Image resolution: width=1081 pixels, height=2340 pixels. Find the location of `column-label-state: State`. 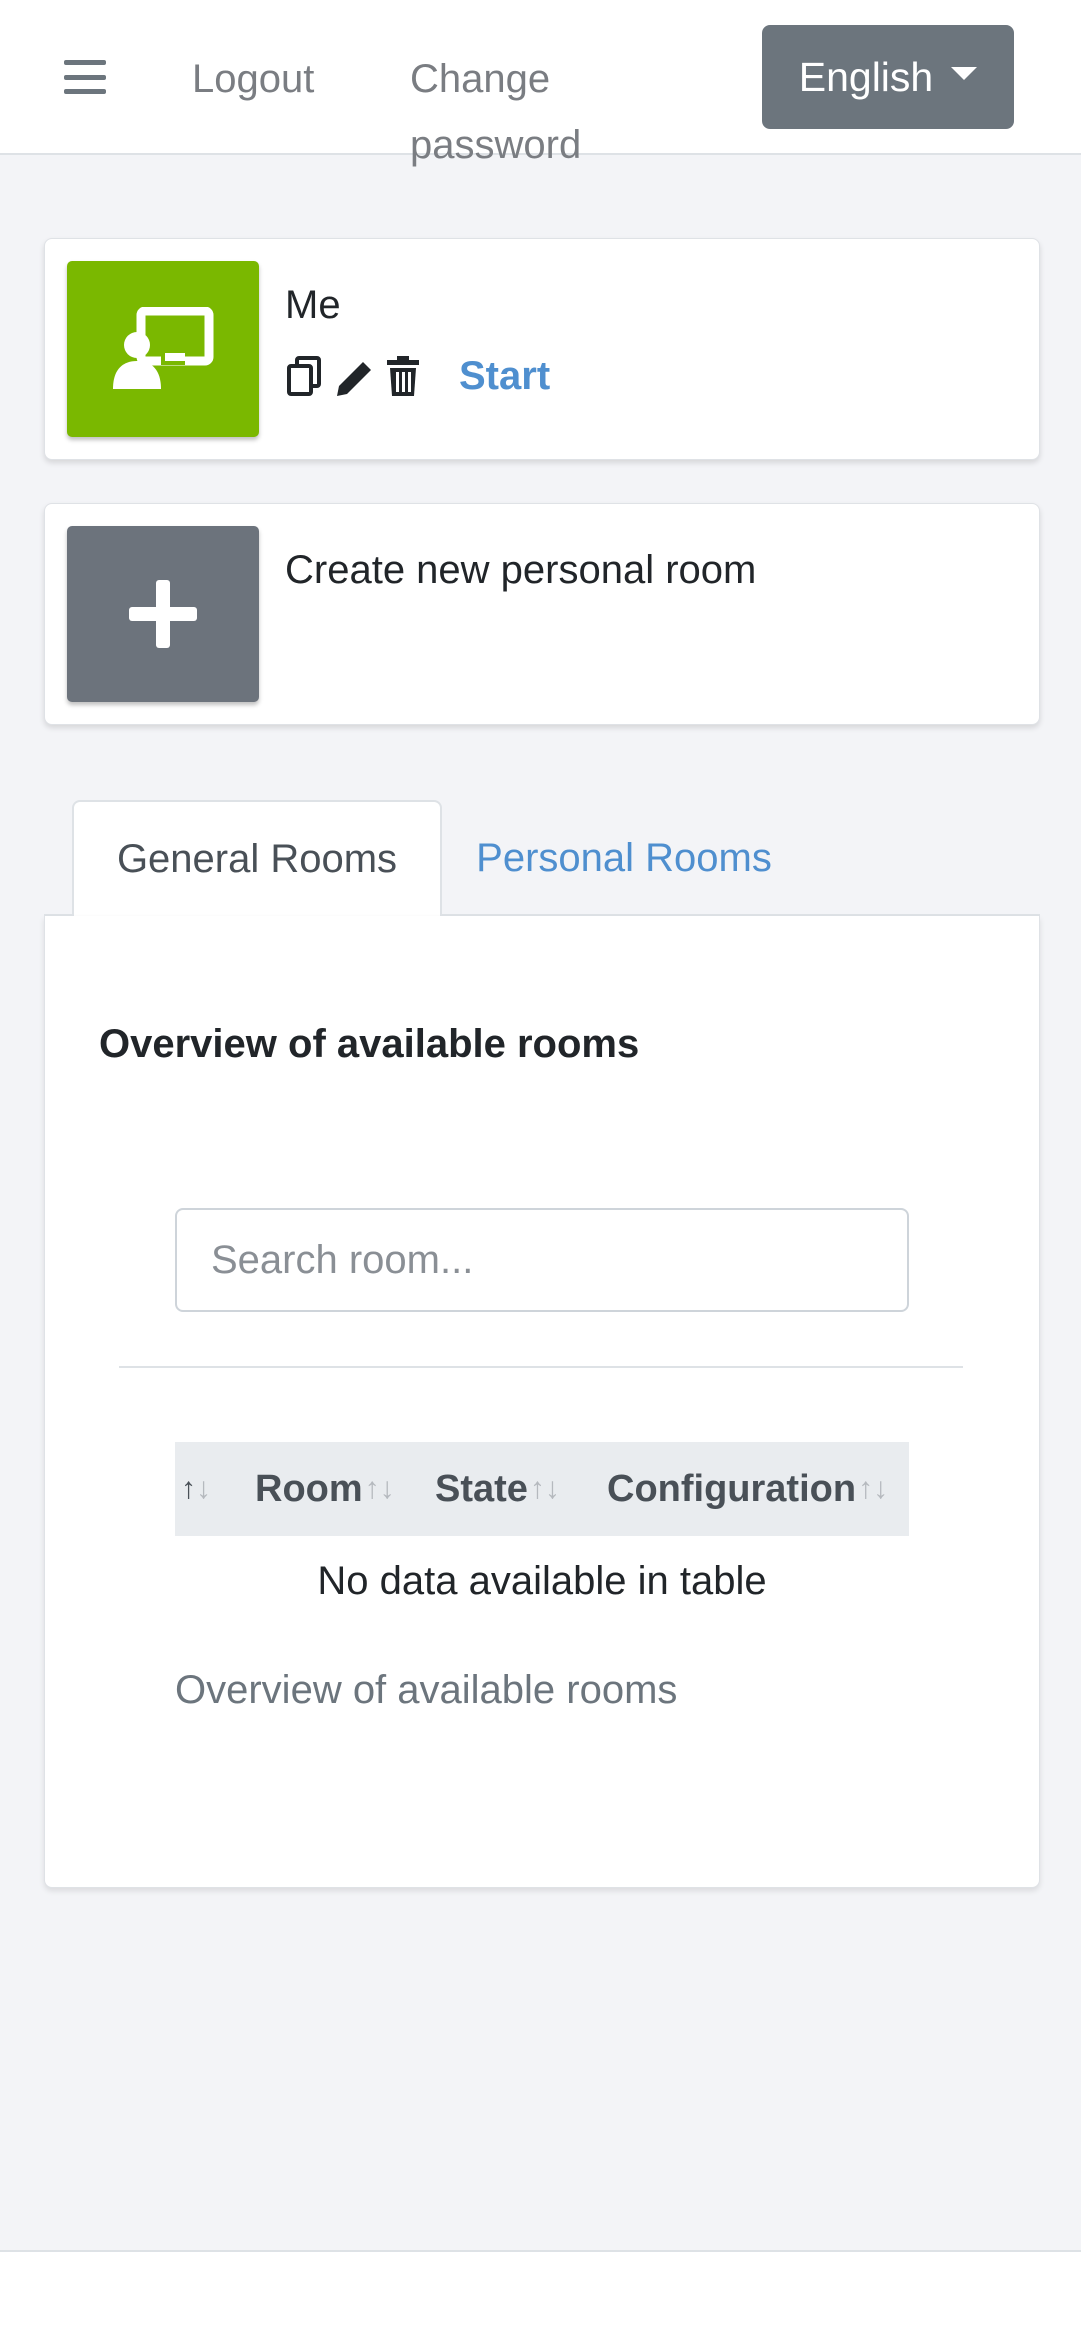

column-label-state: State is located at coordinates (481, 1488).